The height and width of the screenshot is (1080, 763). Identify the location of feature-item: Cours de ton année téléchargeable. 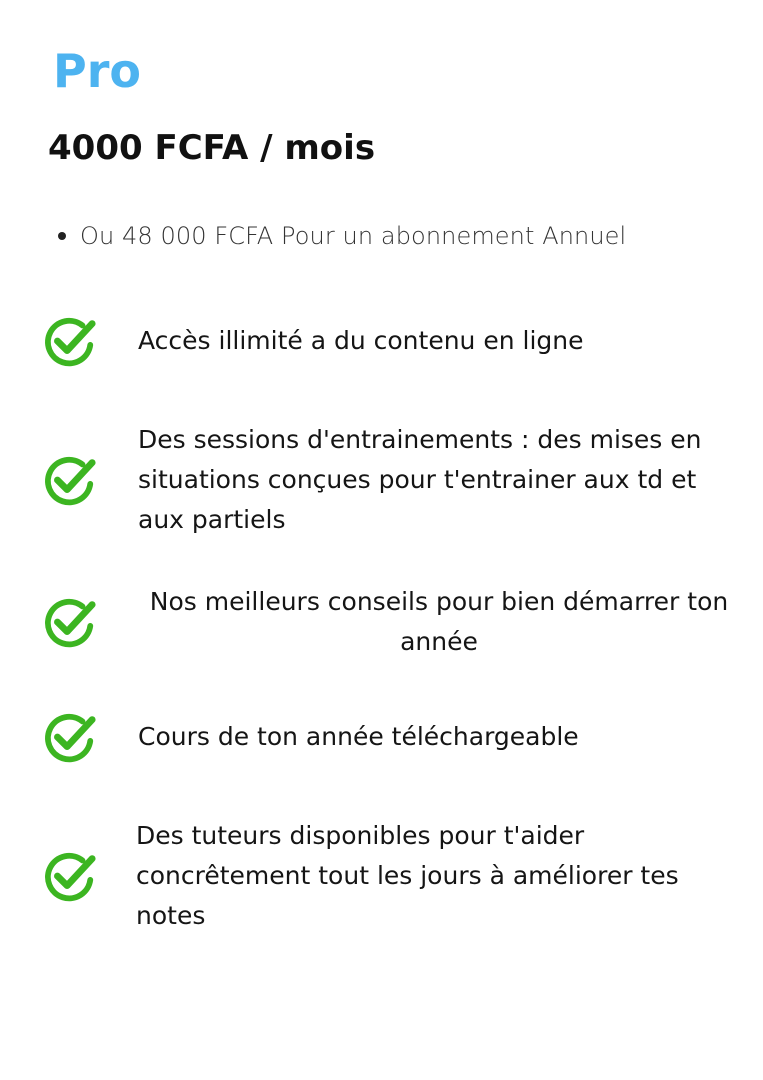
(390, 737).